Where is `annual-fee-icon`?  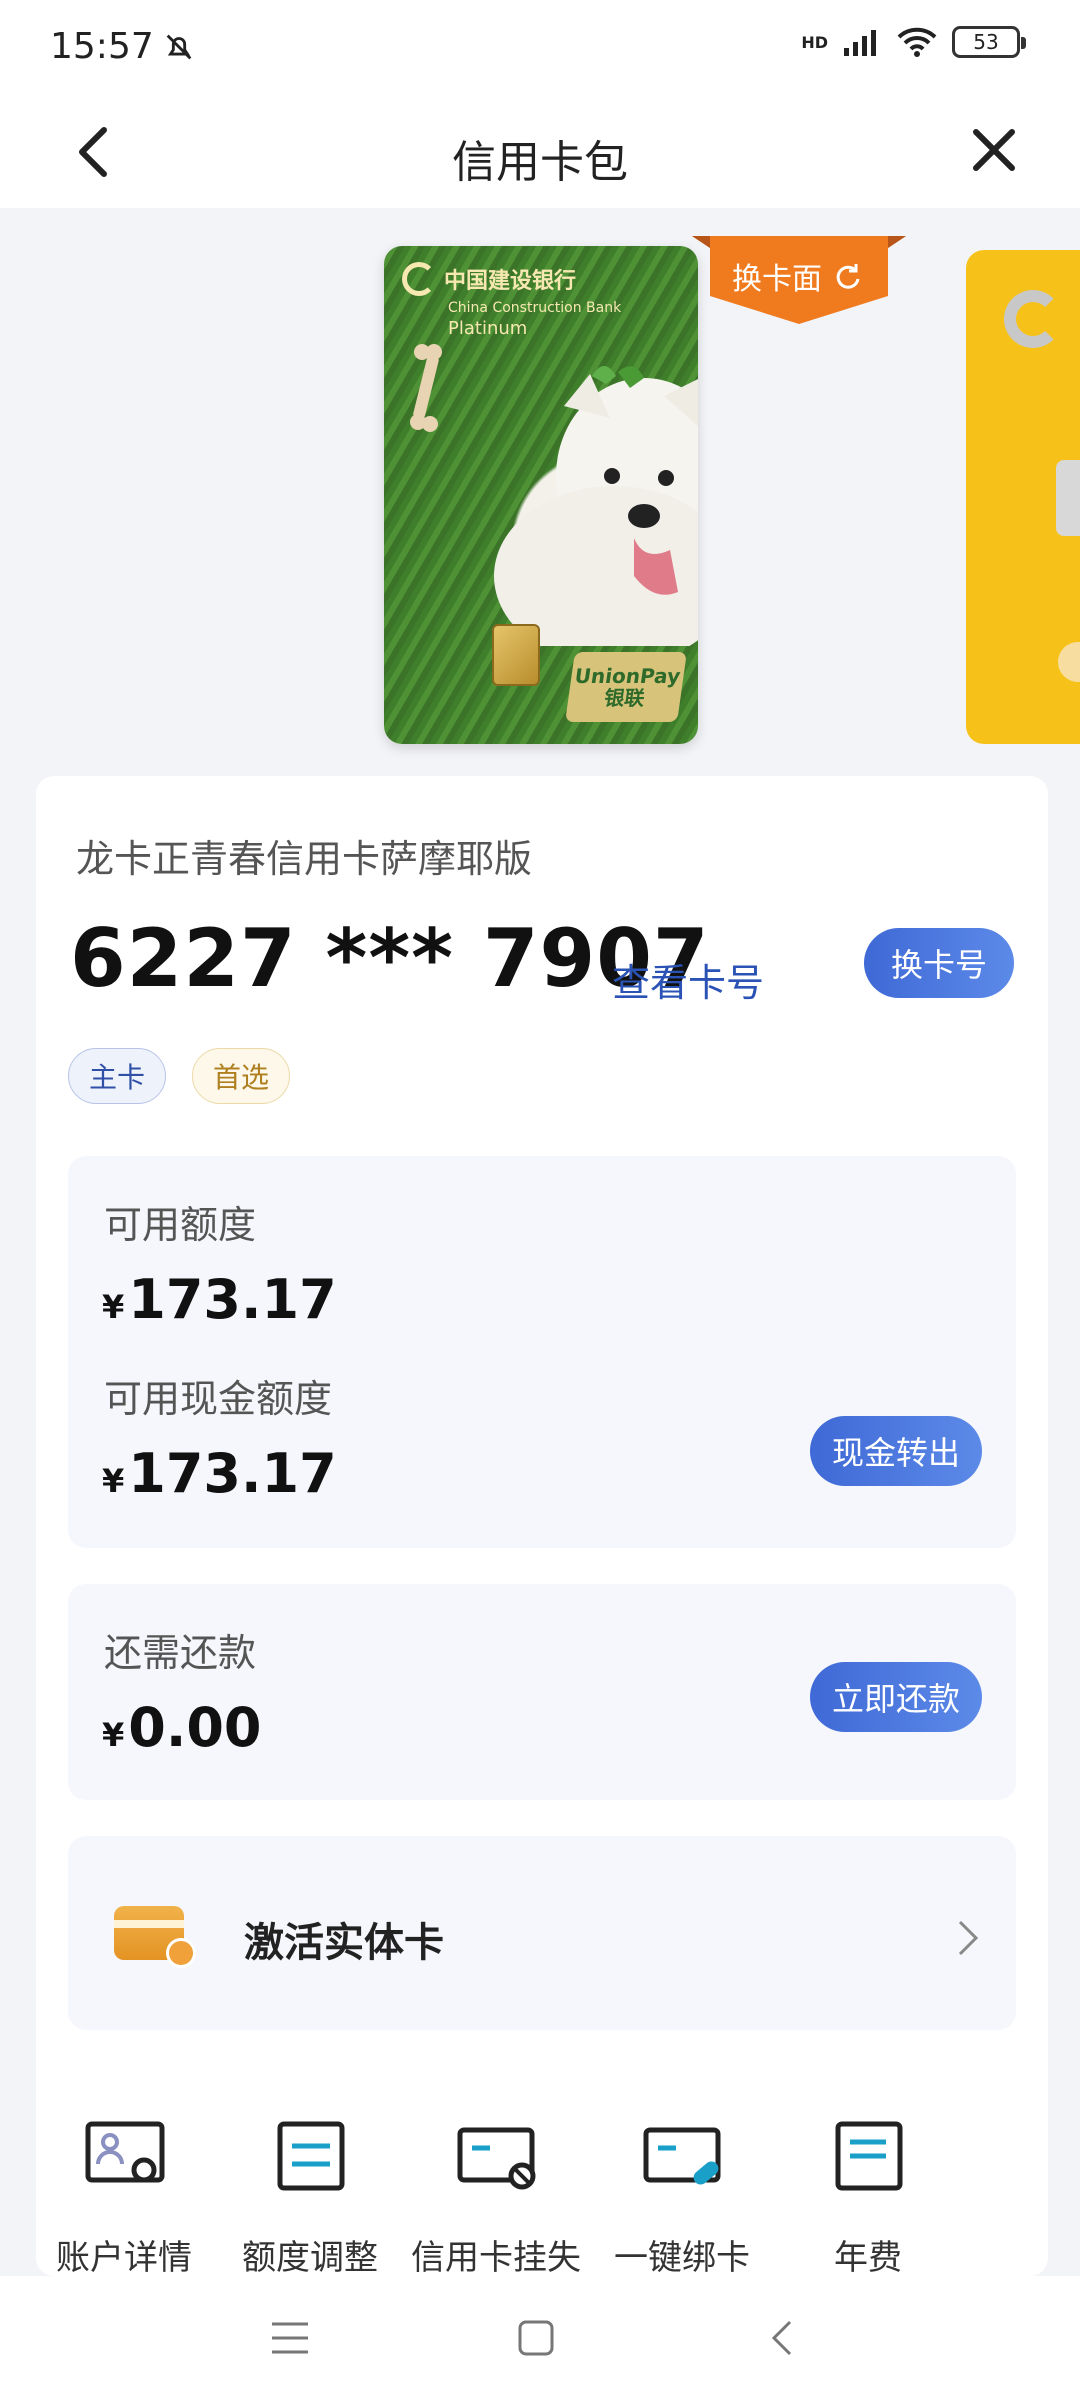 annual-fee-icon is located at coordinates (869, 2156).